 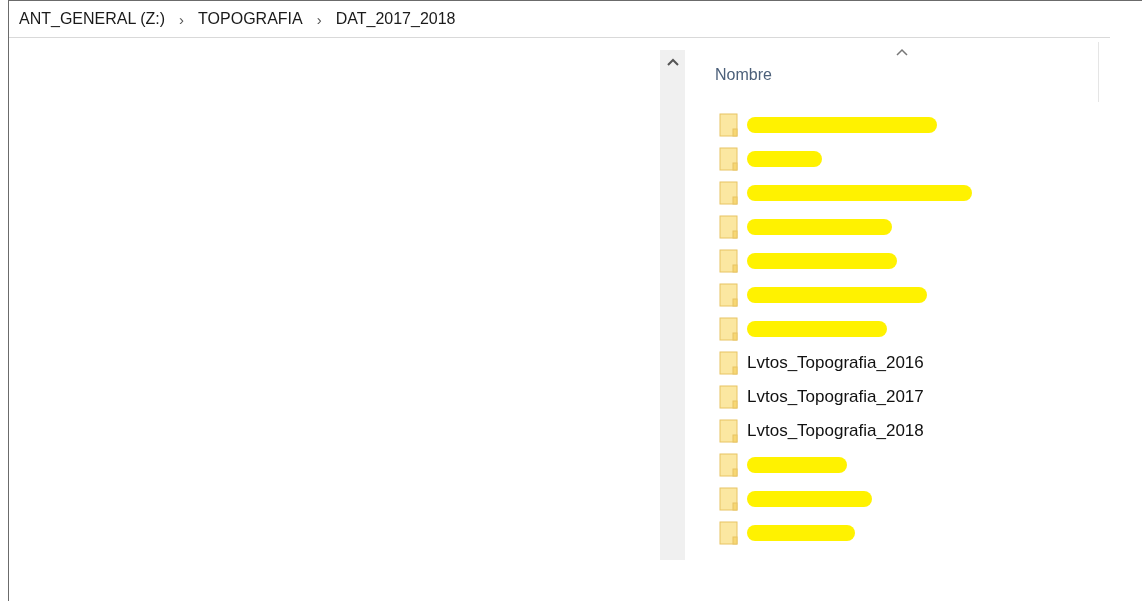 What do you see at coordinates (835, 431) in the screenshot?
I see `folder-name: Lvtos_Topografia_2018` at bounding box center [835, 431].